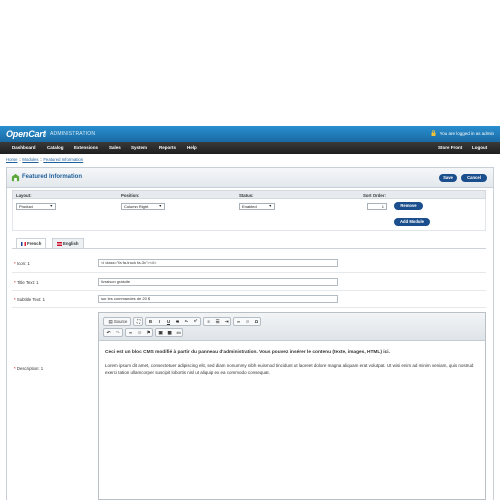 This screenshot has width=500, height=500. I want to click on horizontal-rule-icon: ▭, so click(178, 332).